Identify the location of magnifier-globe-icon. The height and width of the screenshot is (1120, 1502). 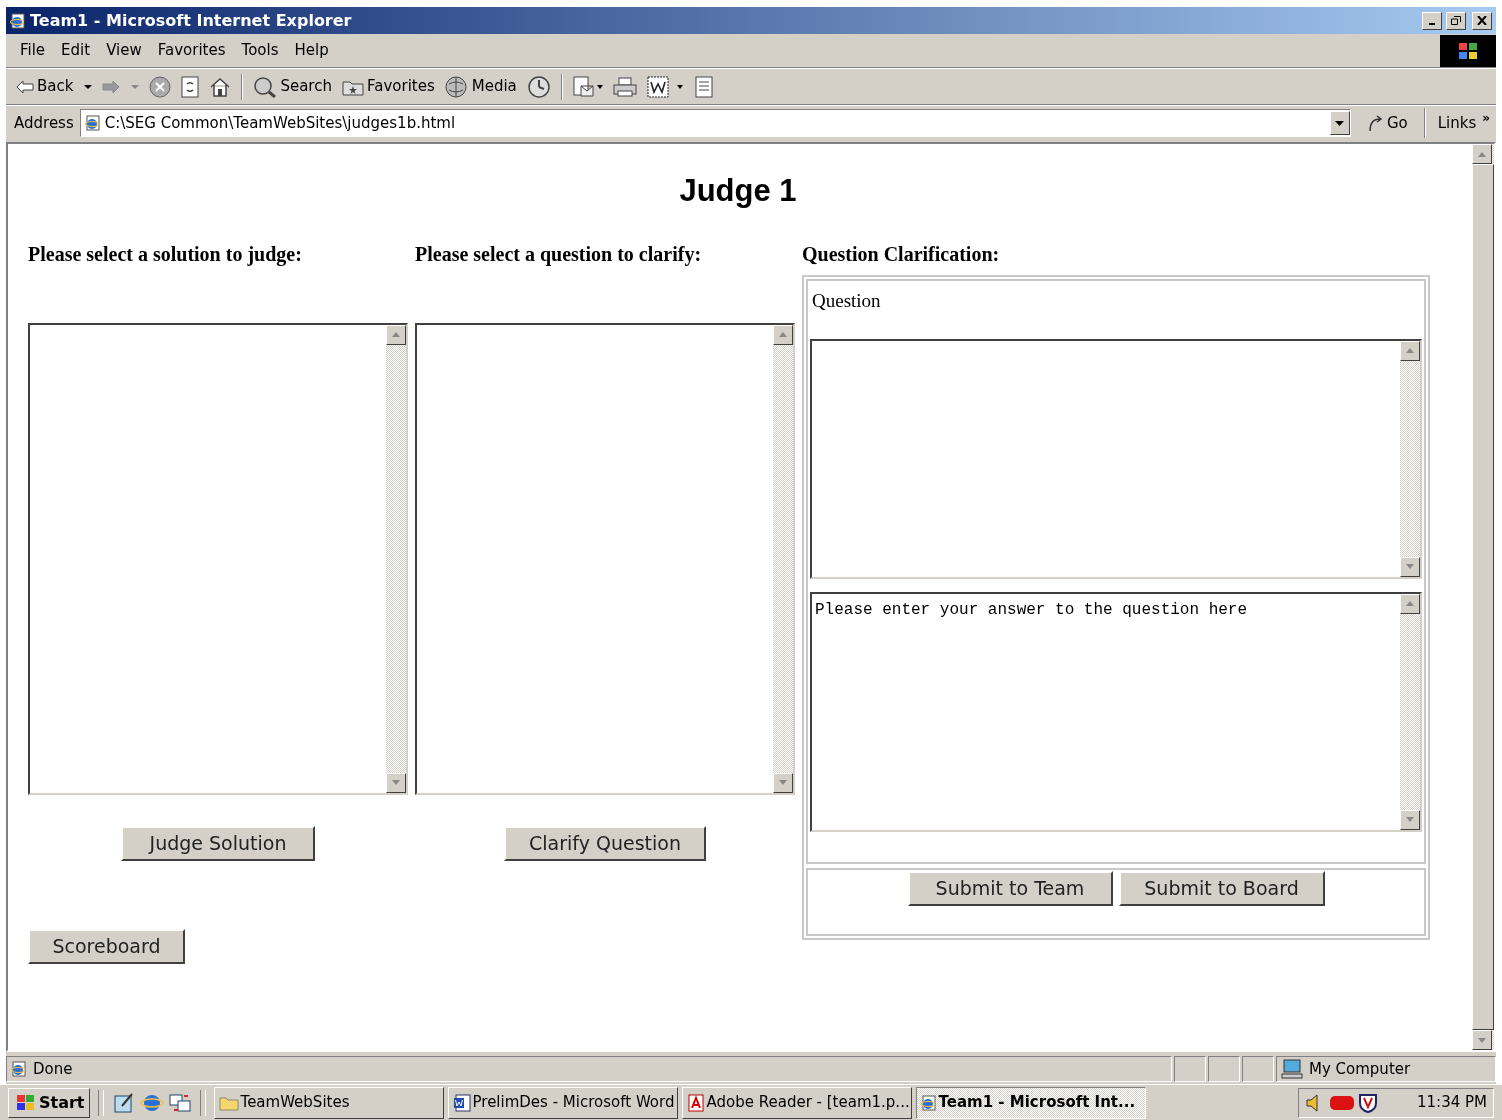
(265, 86).